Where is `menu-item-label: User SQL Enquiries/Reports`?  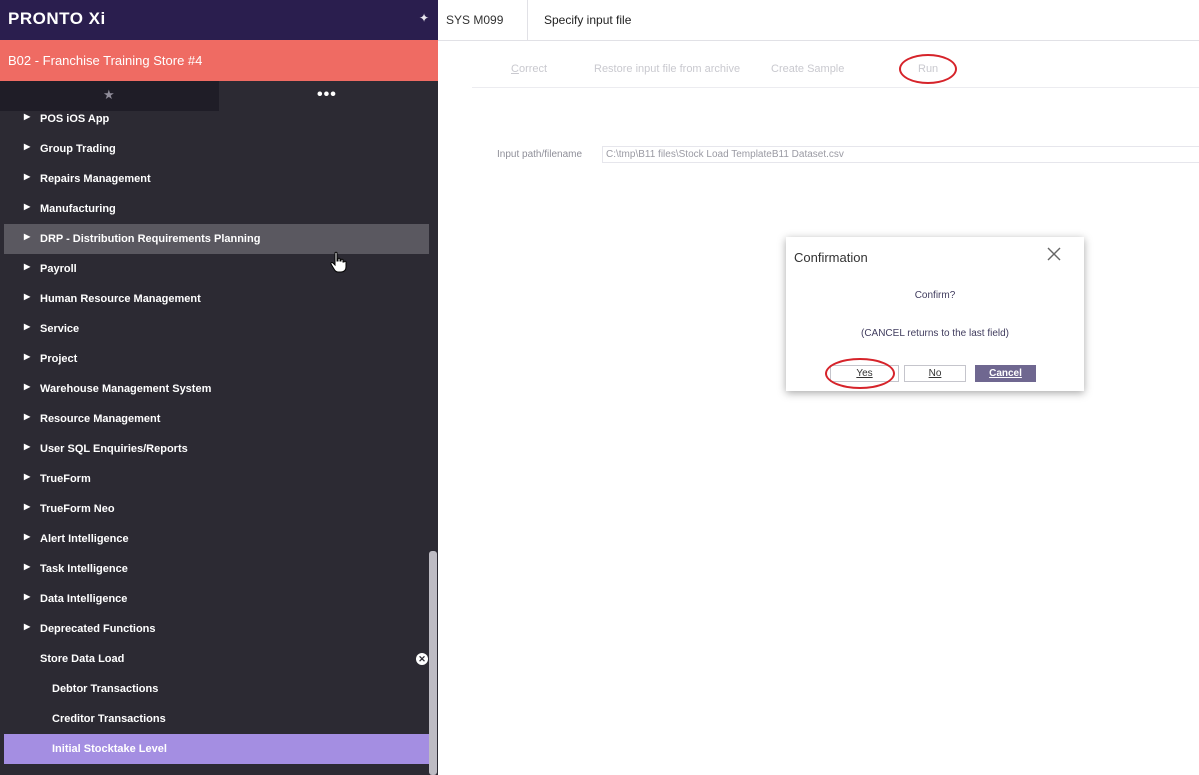
menu-item-label: User SQL Enquiries/Reports is located at coordinates (114, 449).